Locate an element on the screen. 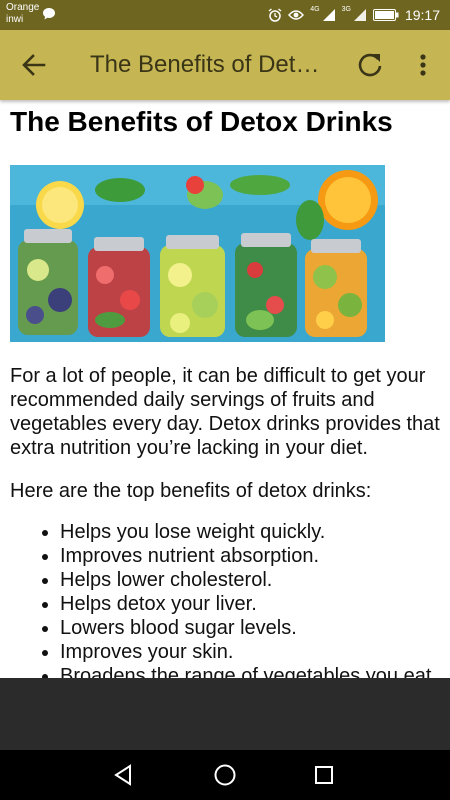 Image resolution: width=450 pixels, height=800 pixels. battery-icon is located at coordinates (385, 15).